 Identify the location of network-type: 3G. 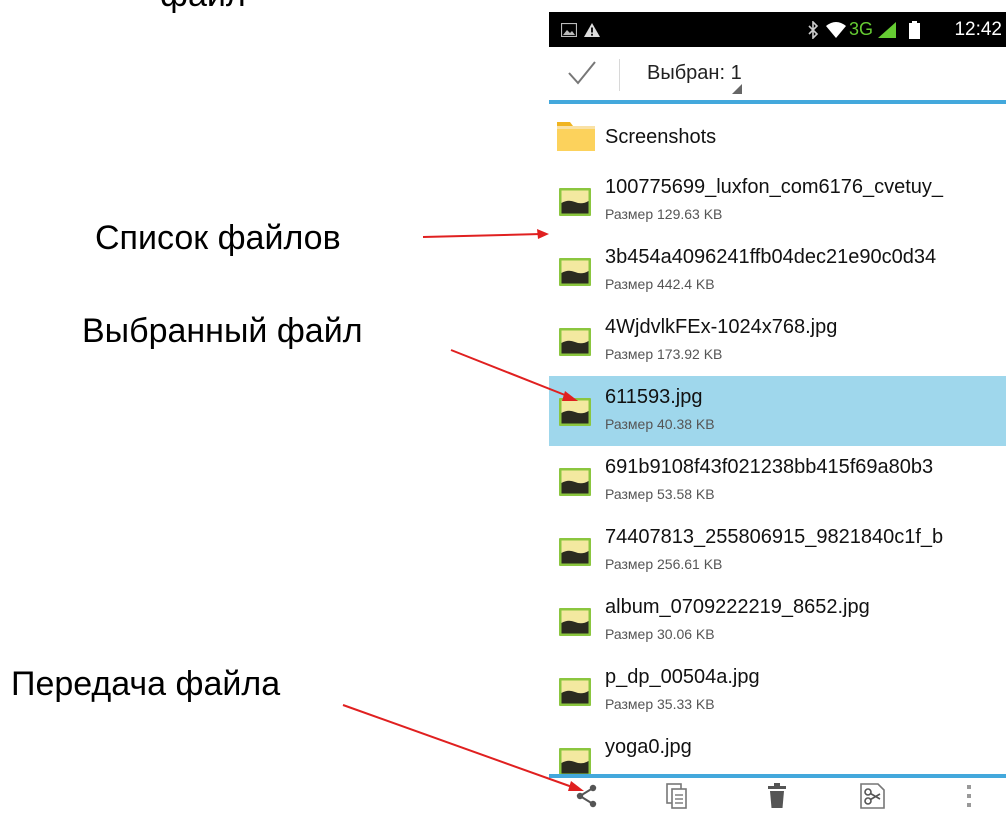
(861, 29).